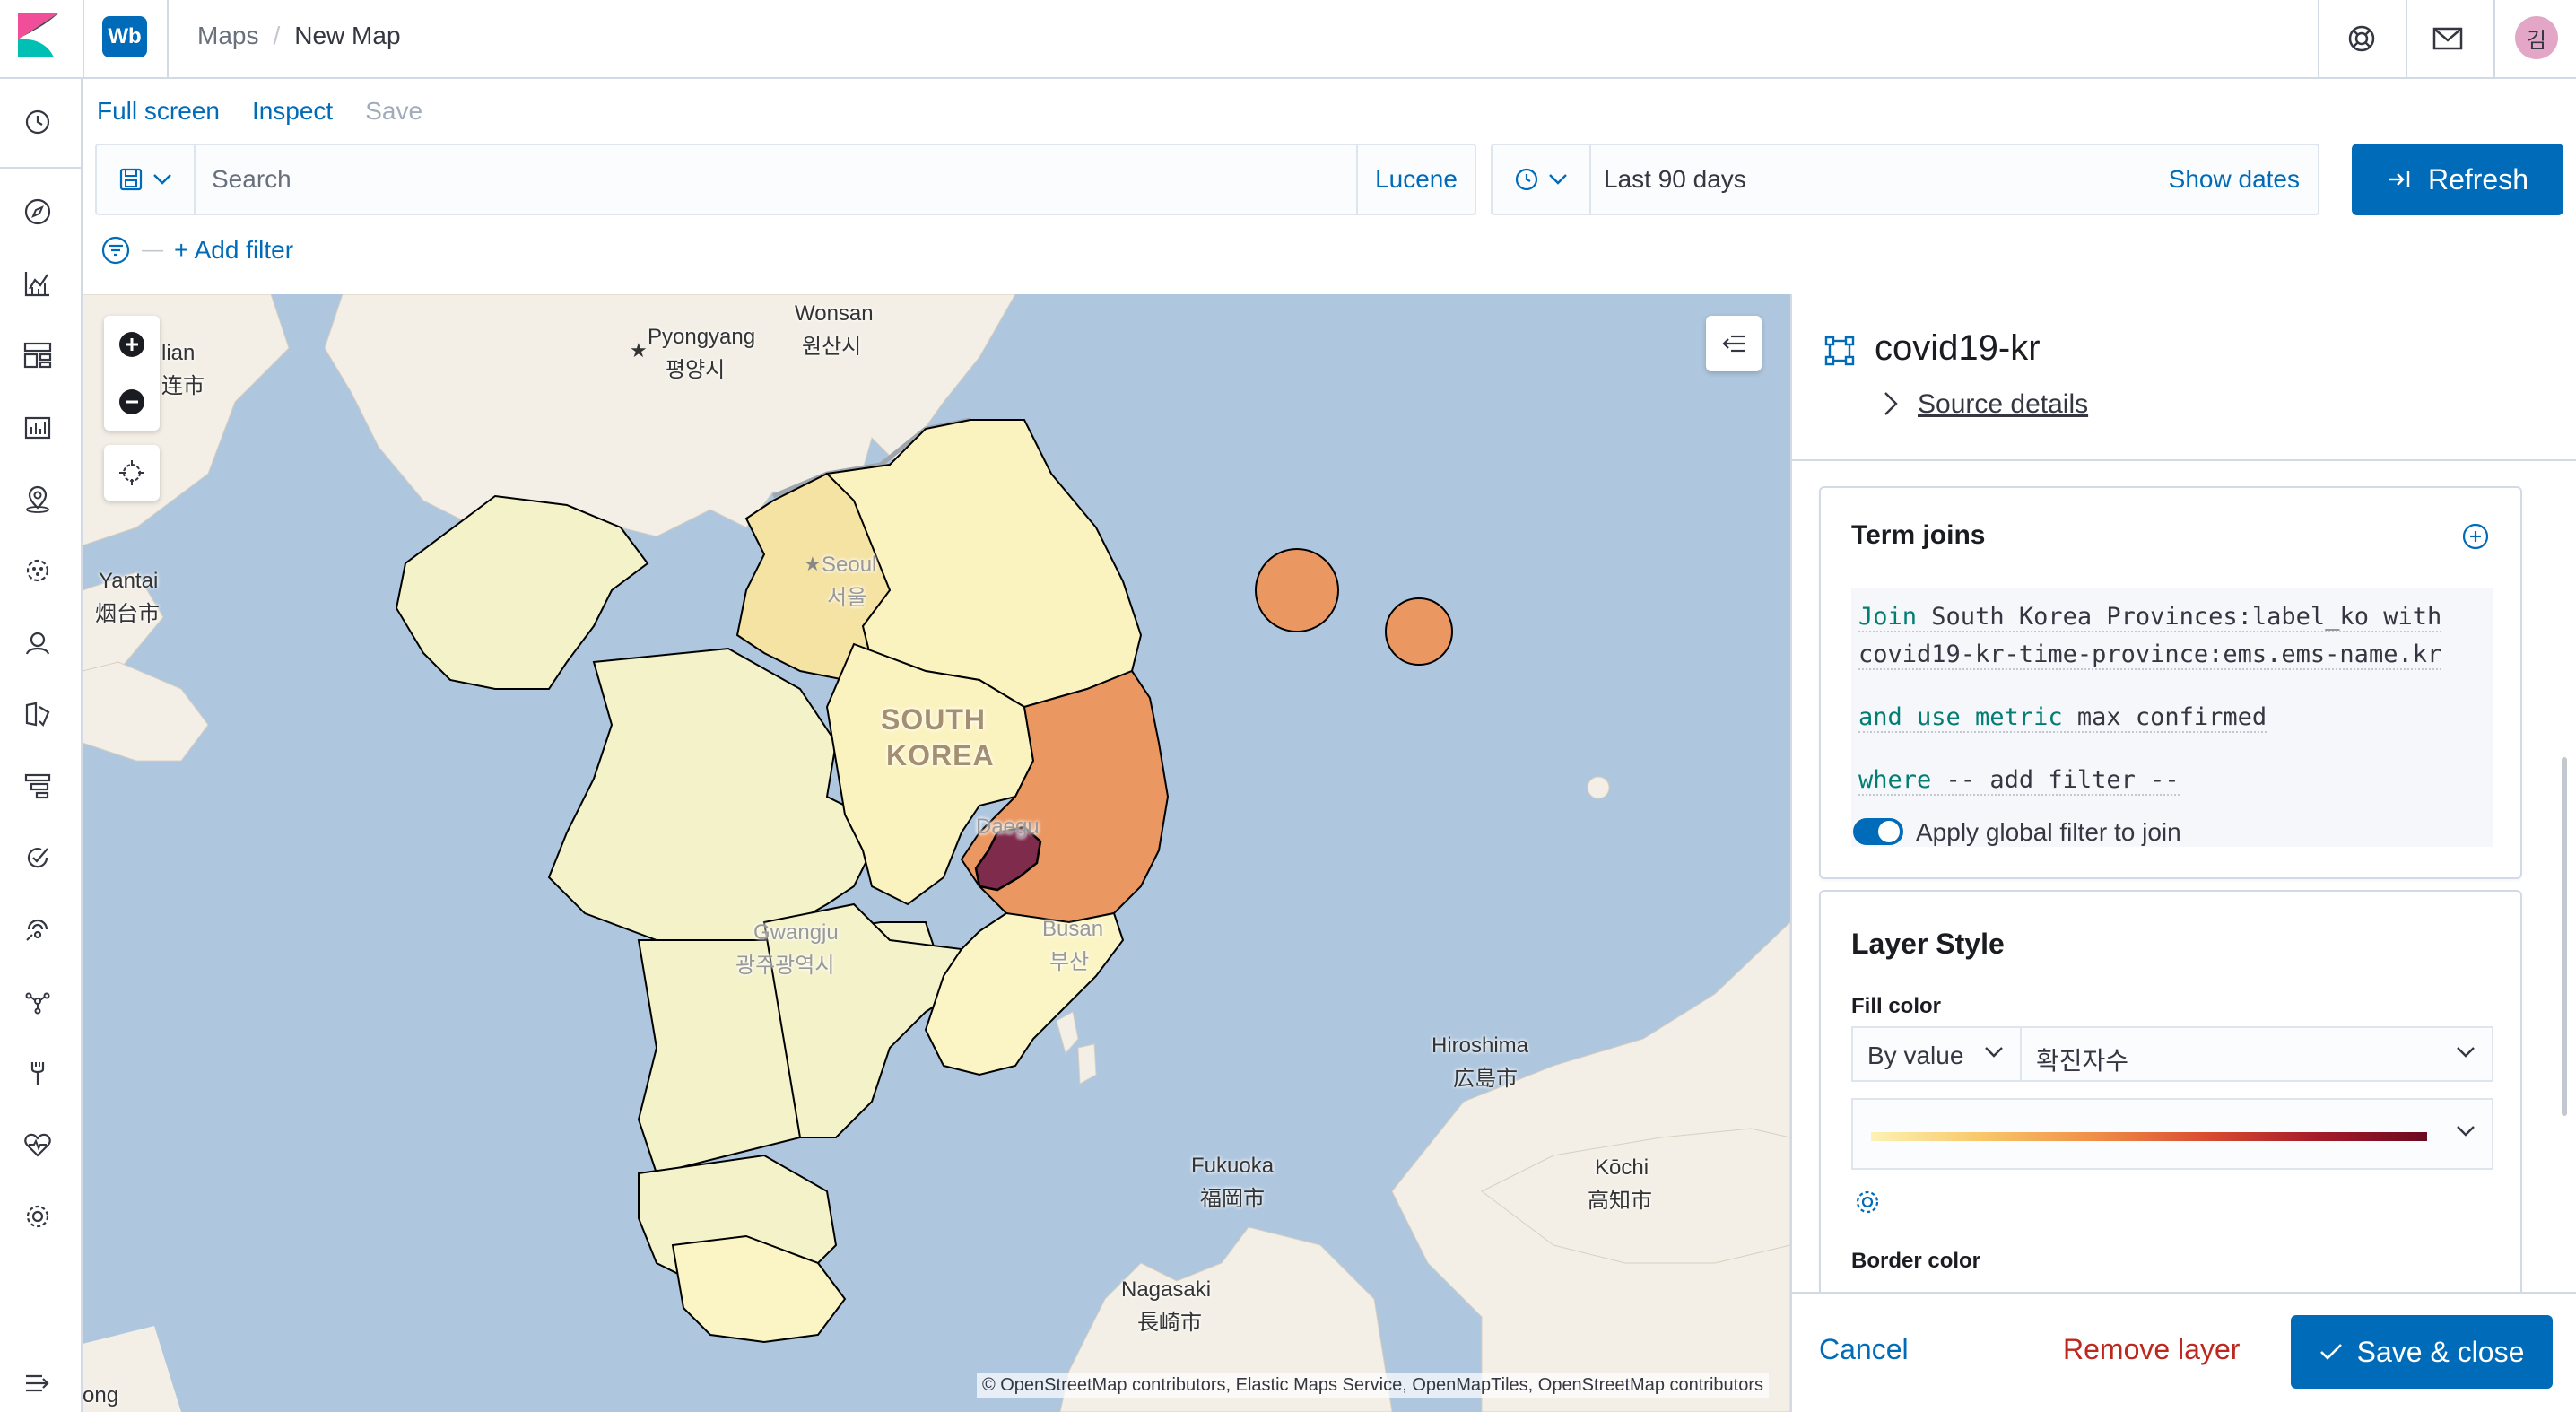 Image resolution: width=2576 pixels, height=1412 pixels. What do you see at coordinates (2536, 37) in the screenshot?
I see `user-avatar: 김` at bounding box center [2536, 37].